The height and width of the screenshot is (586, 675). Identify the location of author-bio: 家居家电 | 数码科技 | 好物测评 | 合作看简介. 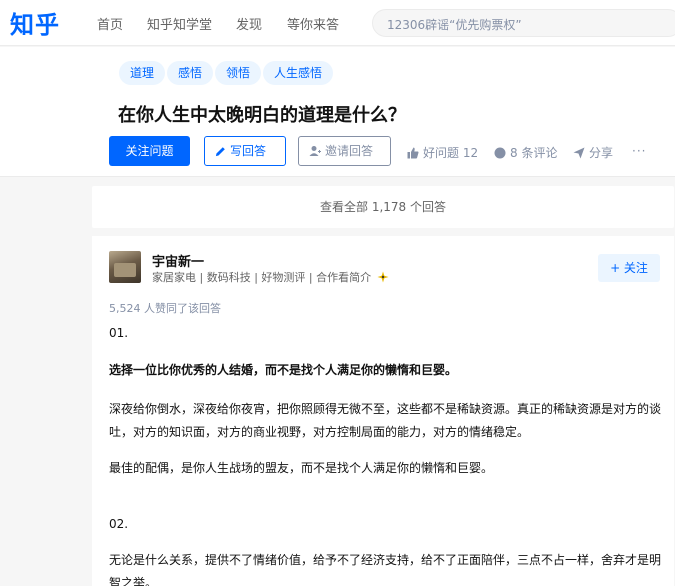
(270, 277).